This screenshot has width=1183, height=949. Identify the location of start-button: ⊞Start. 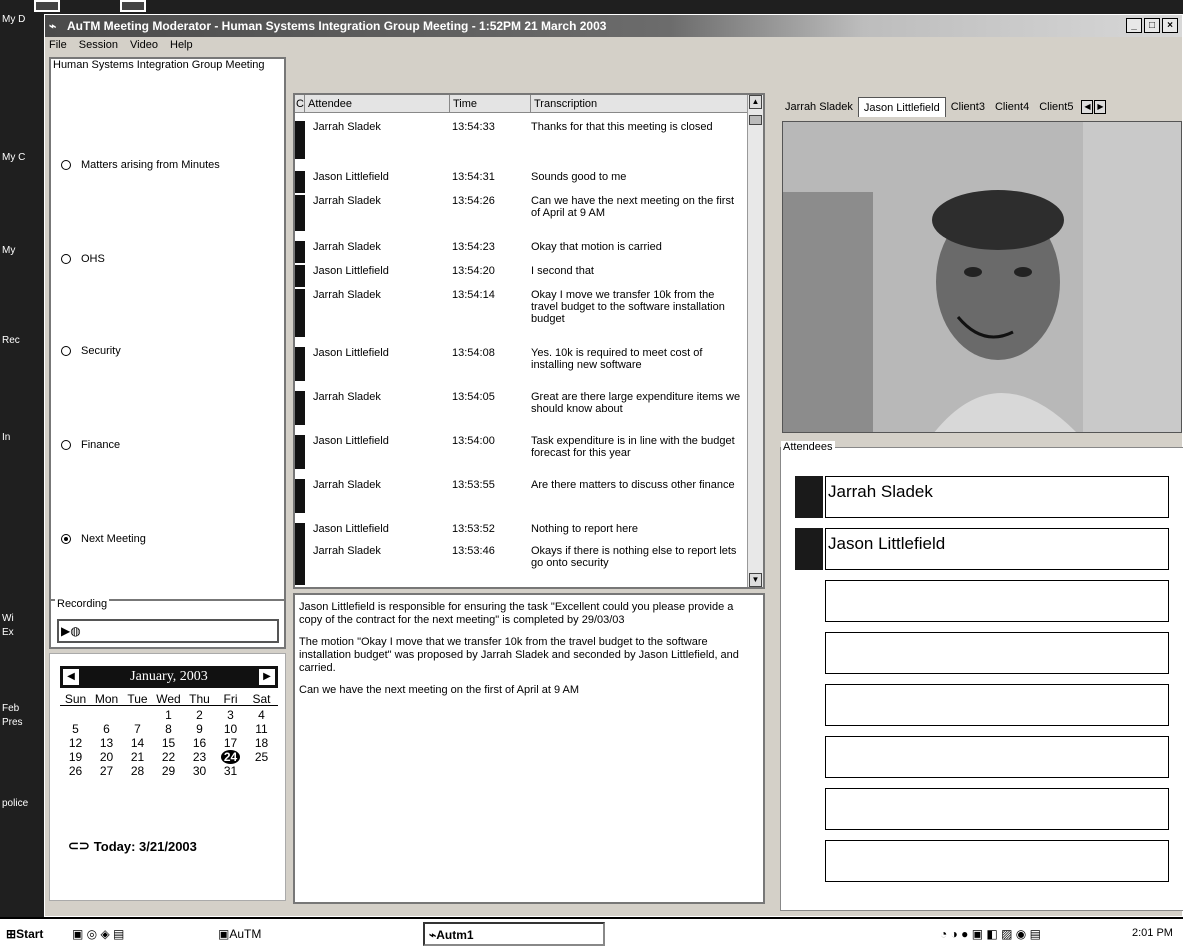
(24, 934).